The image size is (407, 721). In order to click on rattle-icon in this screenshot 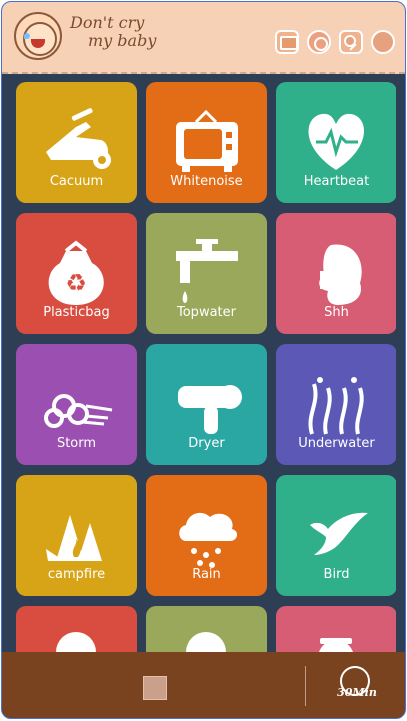, I will do `click(351, 42)`.